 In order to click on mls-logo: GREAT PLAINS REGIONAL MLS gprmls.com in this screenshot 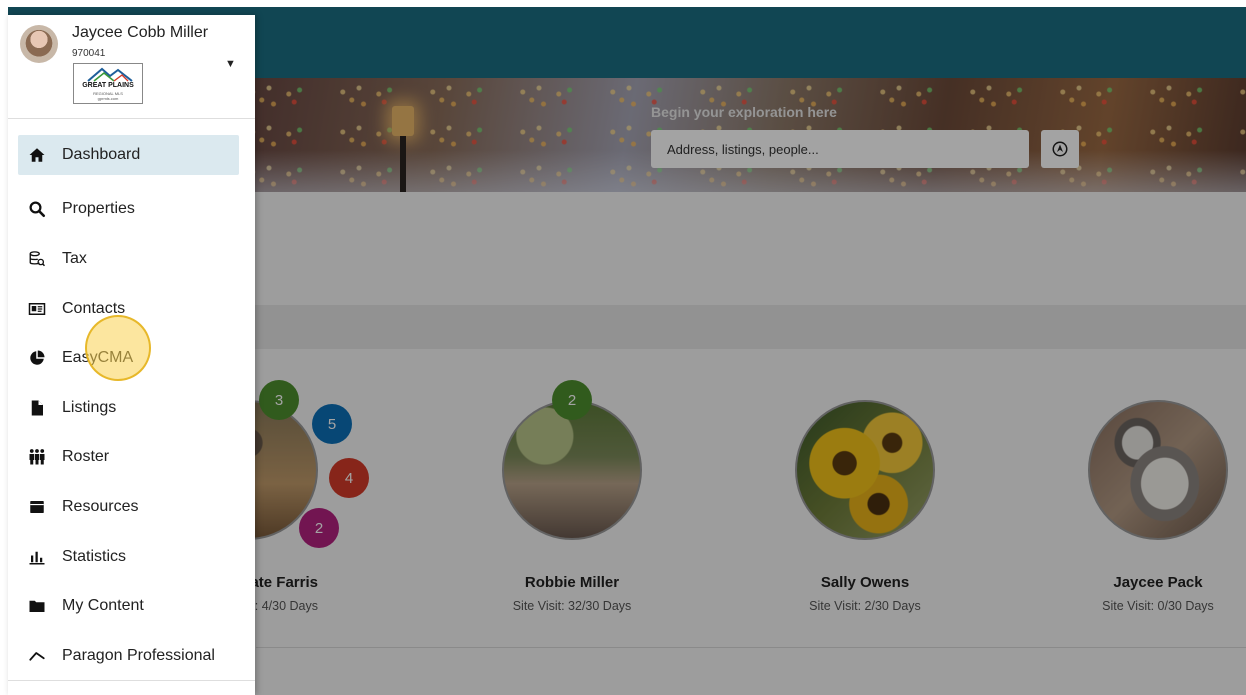, I will do `click(108, 83)`.